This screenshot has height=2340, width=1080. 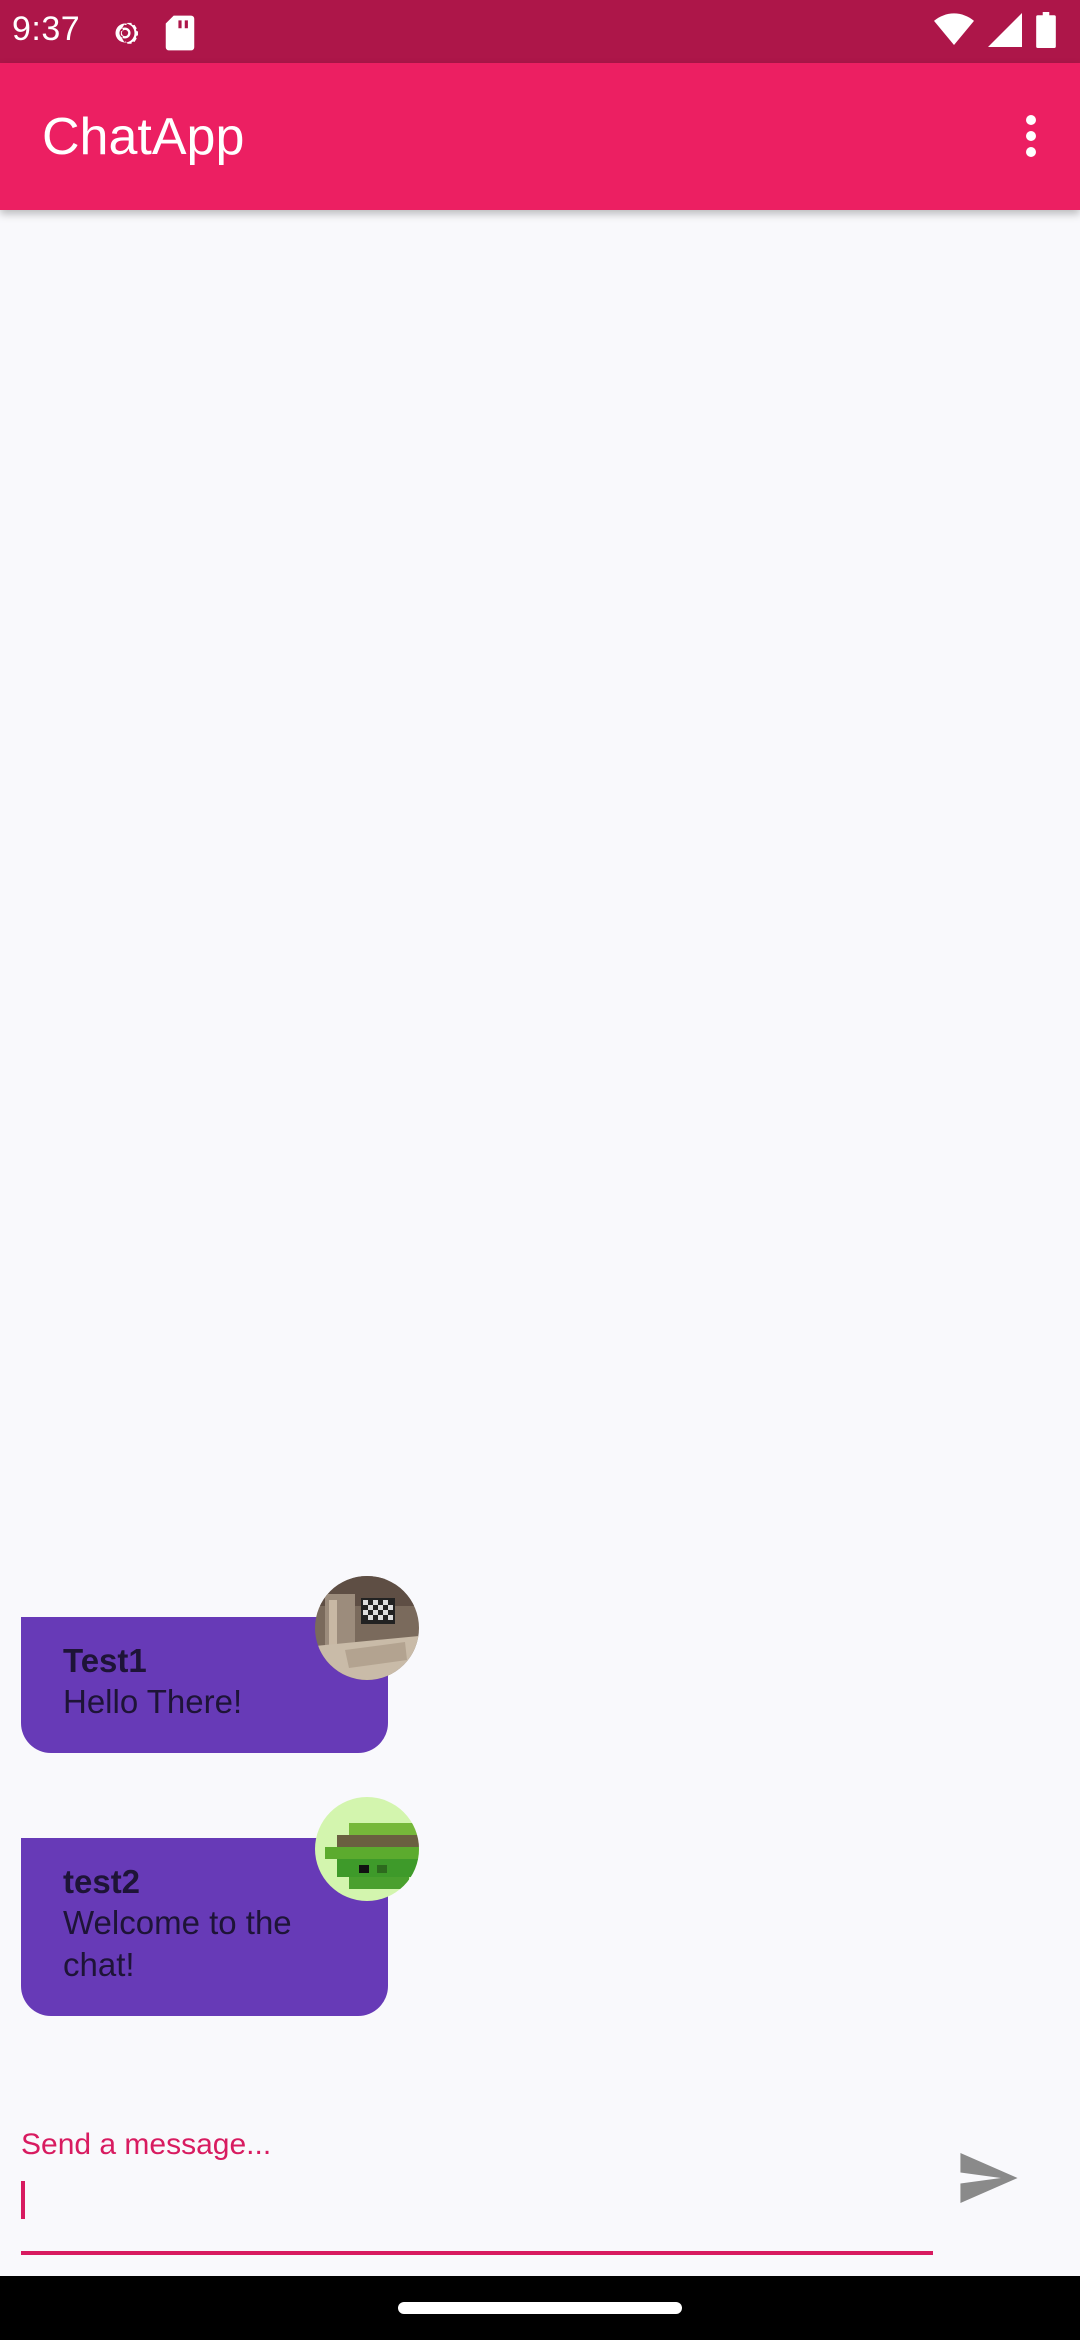 I want to click on app-bar: ChatApp, so click(x=540, y=136).